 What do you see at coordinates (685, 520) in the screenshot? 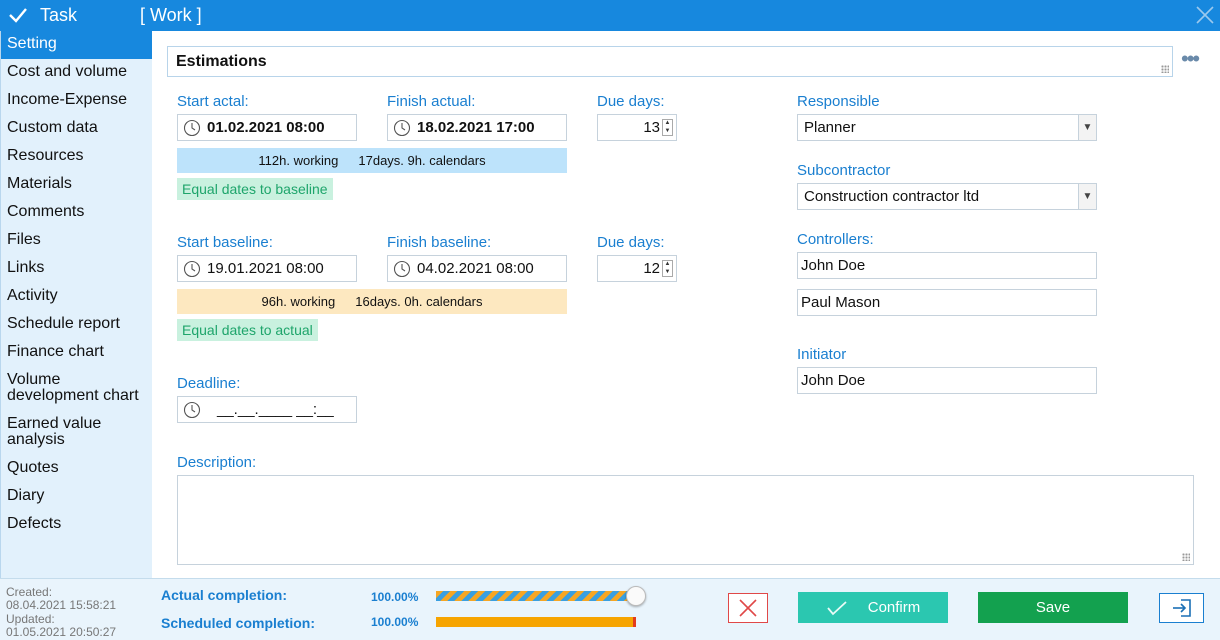
I see `description-textarea` at bounding box center [685, 520].